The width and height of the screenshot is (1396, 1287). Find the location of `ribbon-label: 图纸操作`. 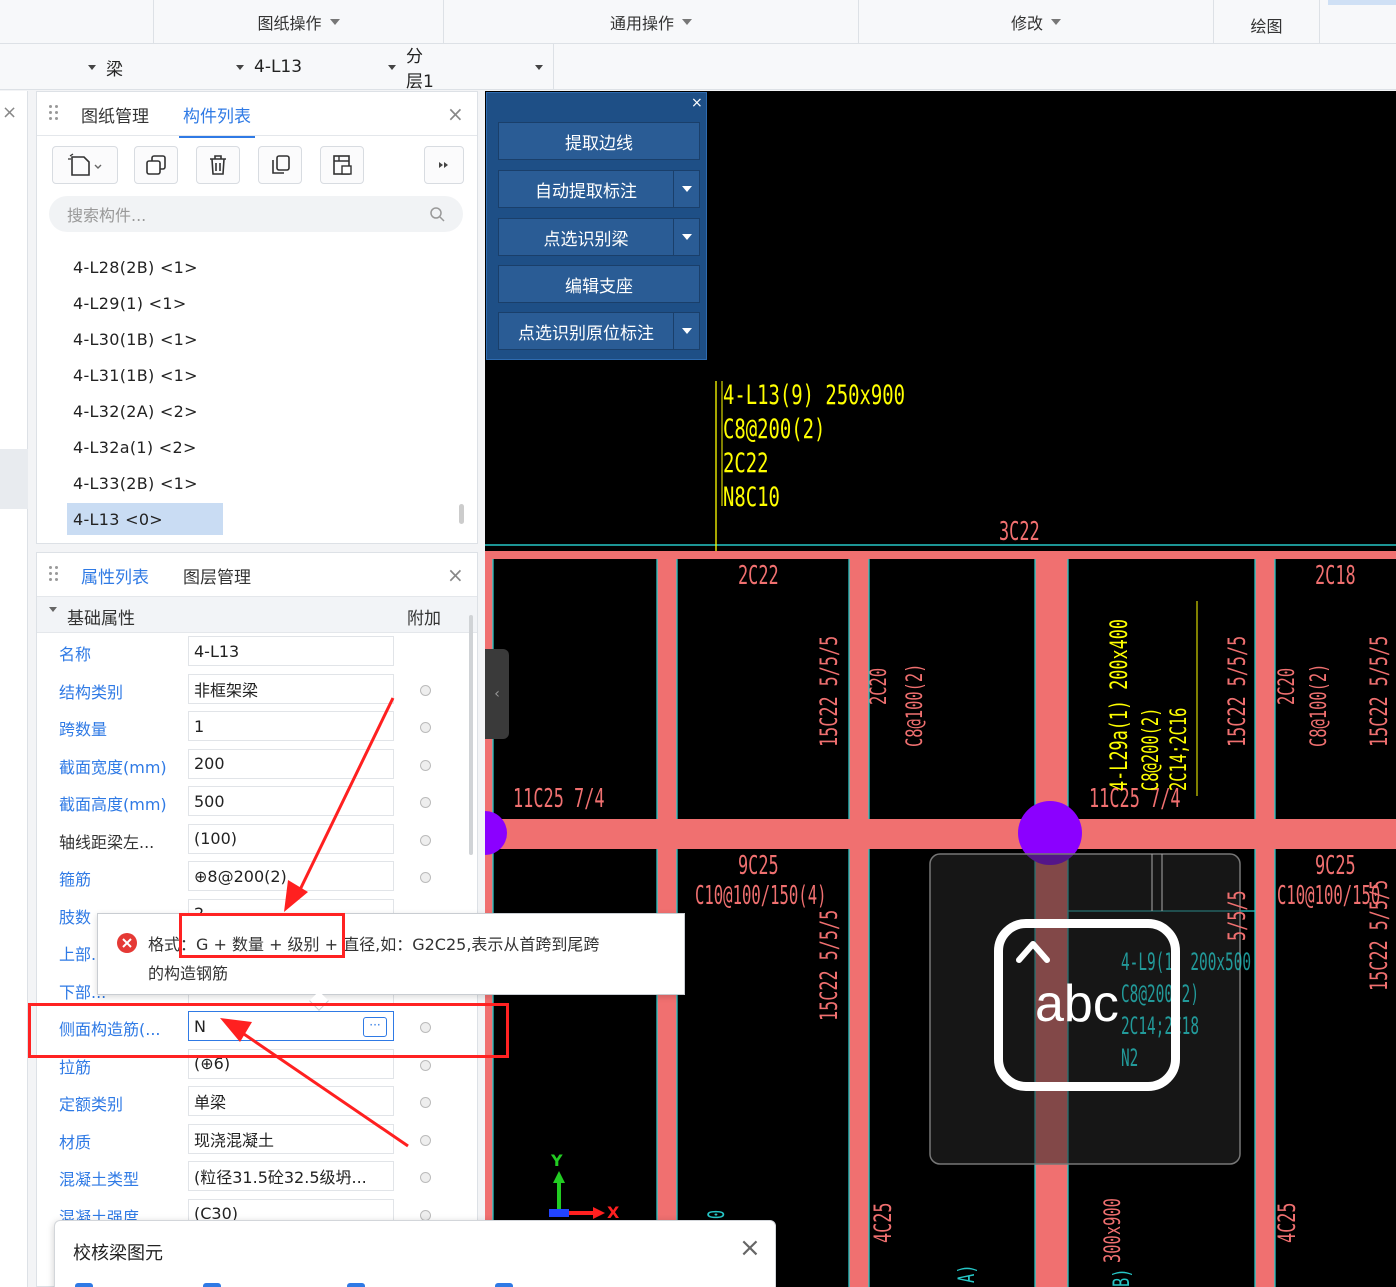

ribbon-label: 图纸操作 is located at coordinates (289, 23).